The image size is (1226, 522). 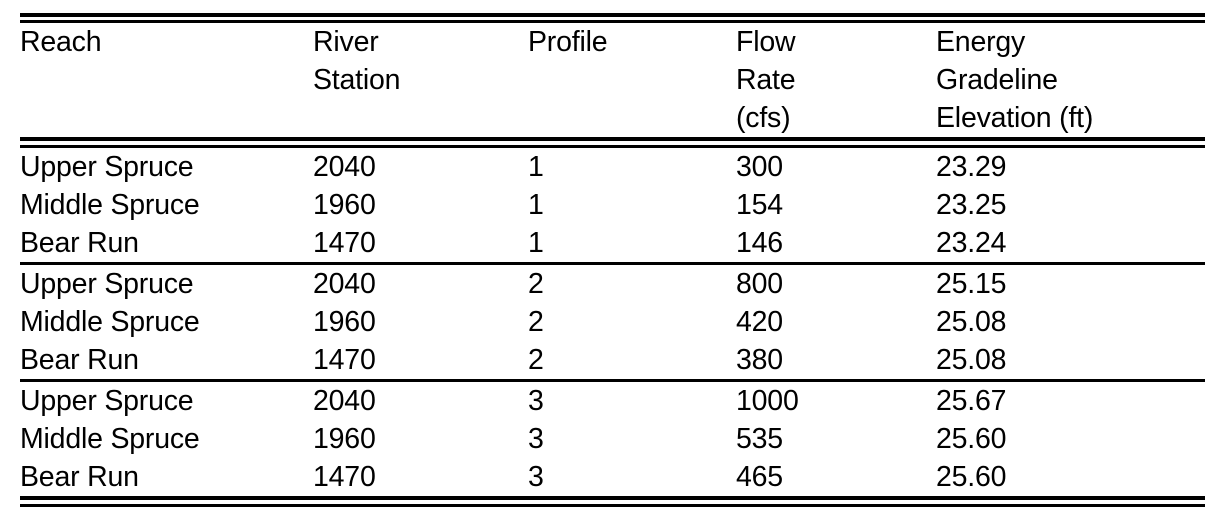 I want to click on table-row: Upper Spruce 2040 2 800 25.15, so click(x=612, y=284).